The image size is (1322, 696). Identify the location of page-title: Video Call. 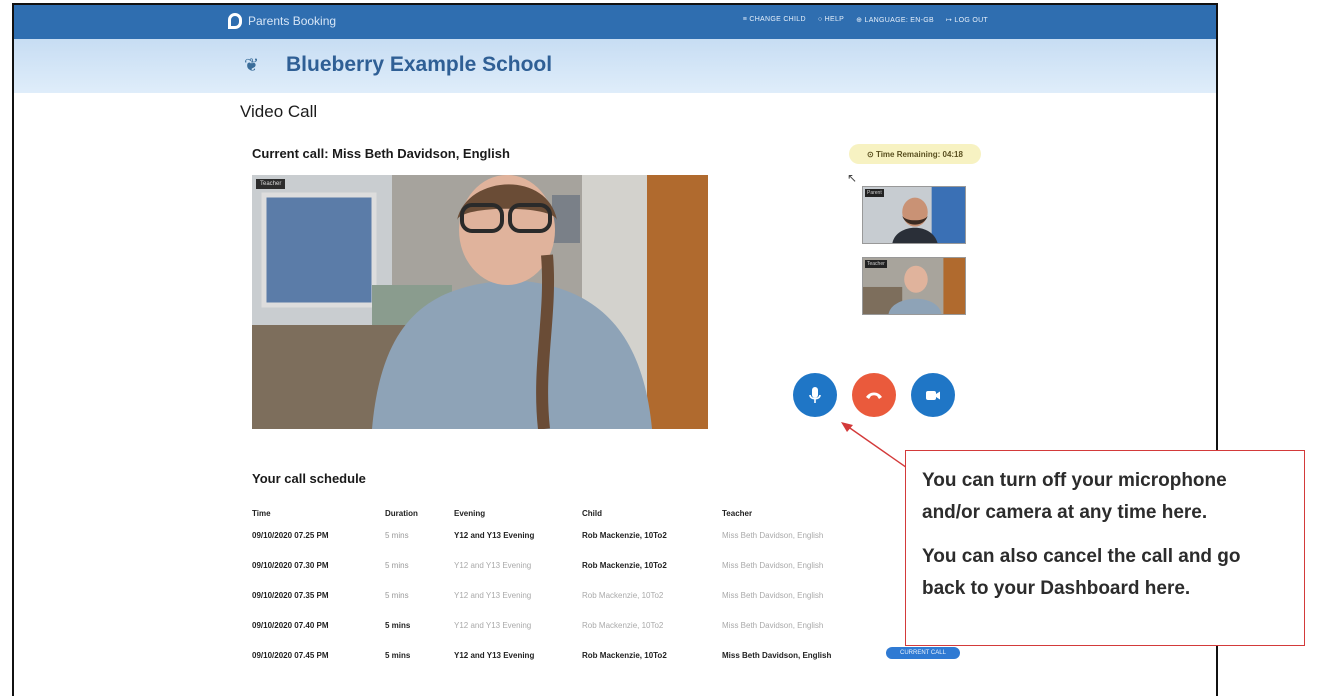
(279, 111).